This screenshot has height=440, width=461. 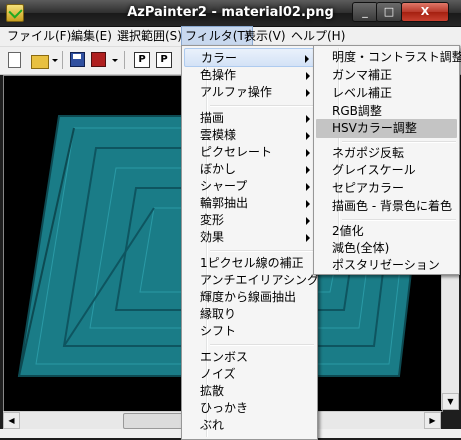 What do you see at coordinates (40, 62) in the screenshot?
I see `open-icon` at bounding box center [40, 62].